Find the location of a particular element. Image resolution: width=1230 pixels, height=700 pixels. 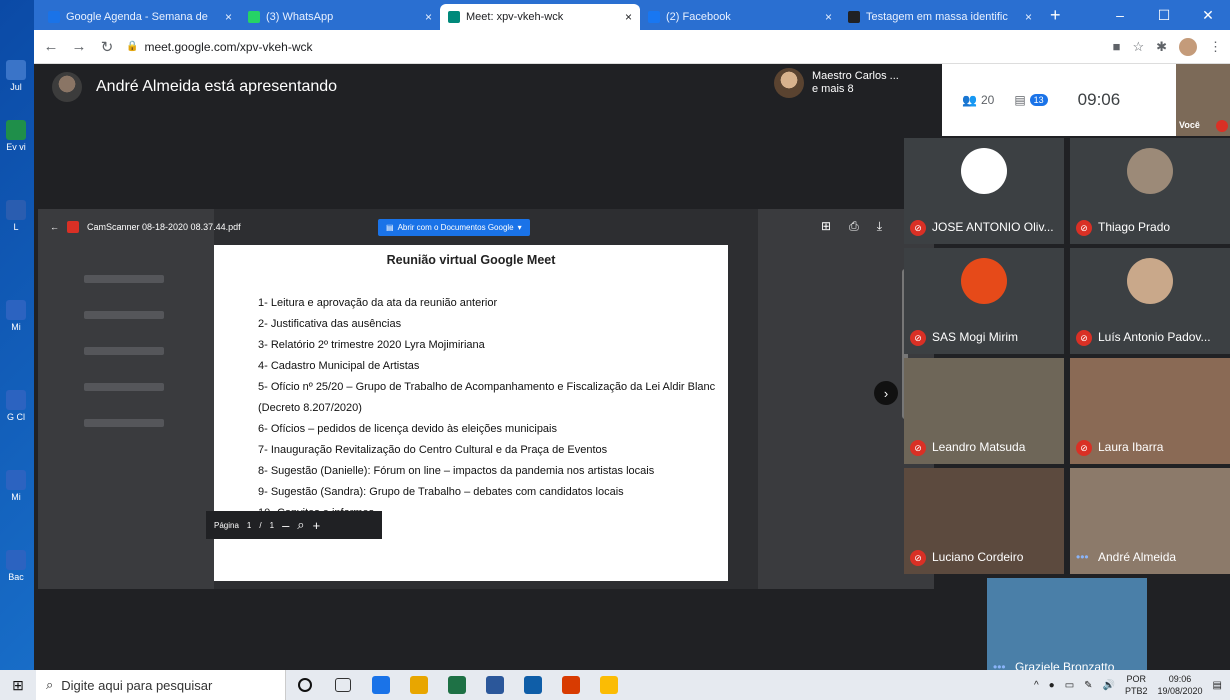

lock-icon: 🔒 is located at coordinates (132, 46).